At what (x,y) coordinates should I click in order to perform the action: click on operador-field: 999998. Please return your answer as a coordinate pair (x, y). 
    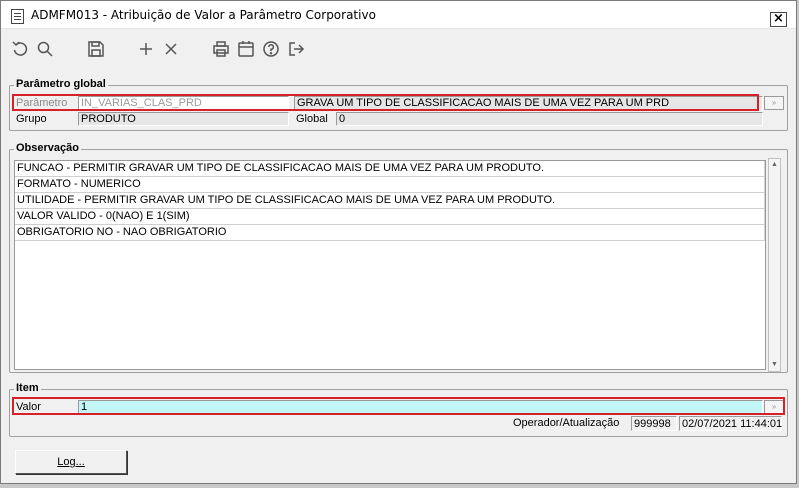
    Looking at the image, I should click on (654, 423).